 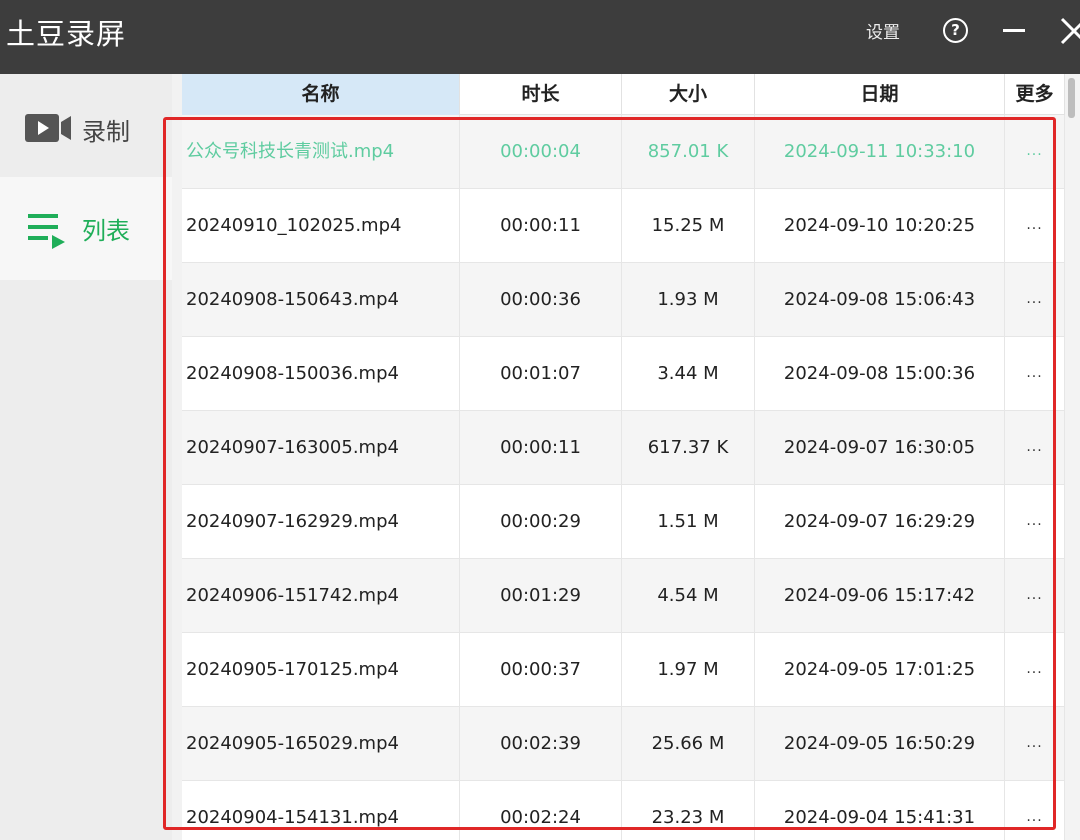 What do you see at coordinates (541, 810) in the screenshot?
I see `duration-cell: 00:02:24` at bounding box center [541, 810].